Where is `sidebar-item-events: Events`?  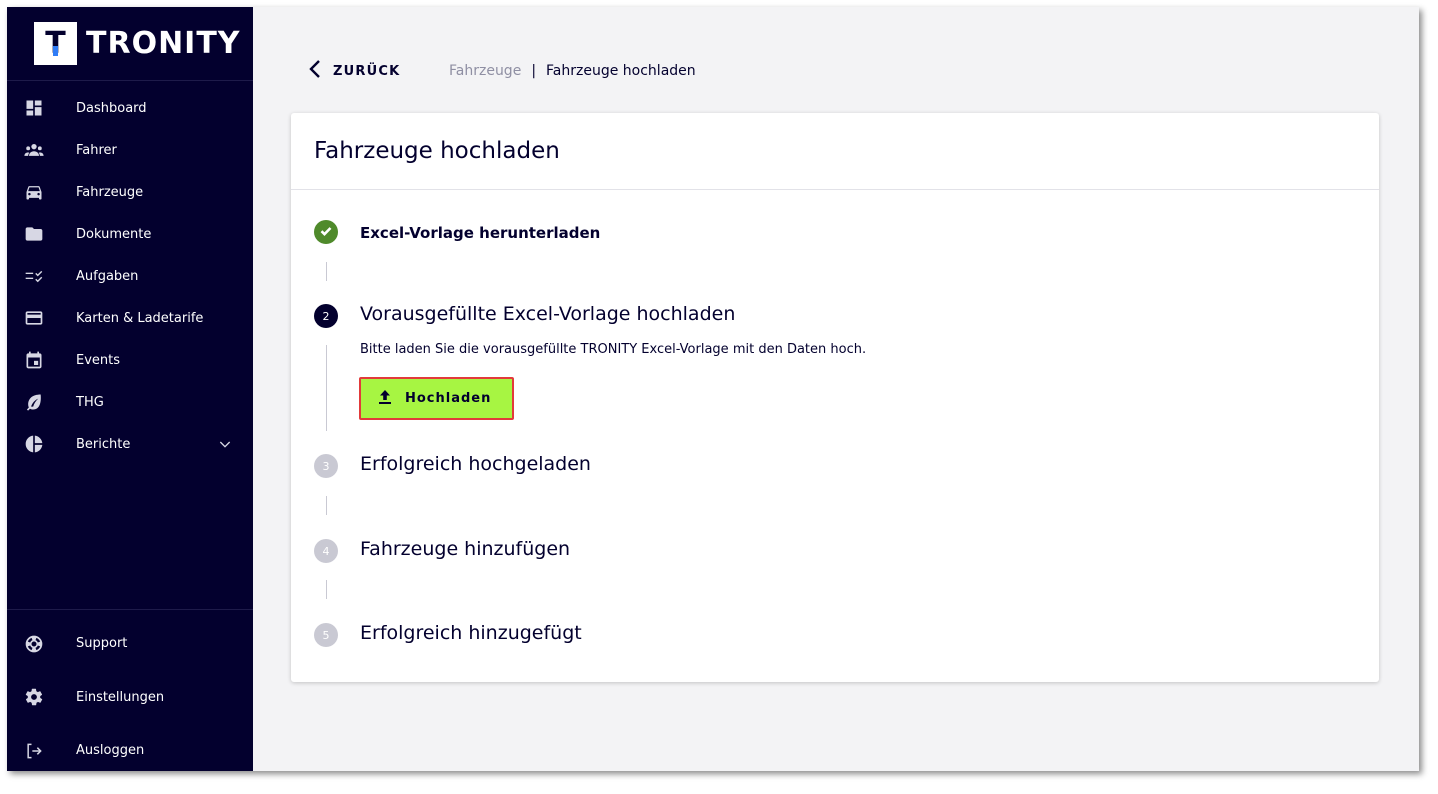 sidebar-item-events: Events is located at coordinates (130, 360).